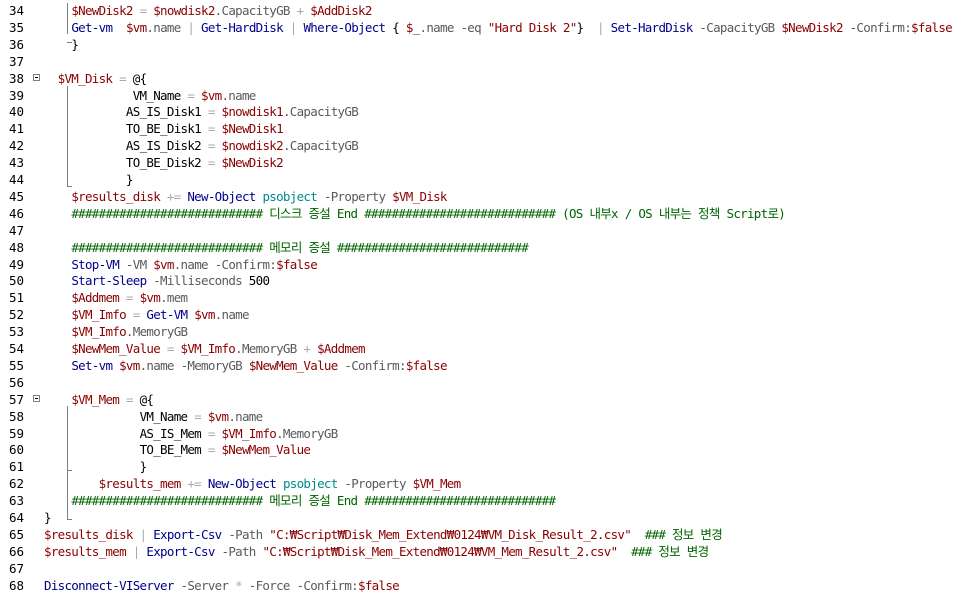 This screenshot has width=969, height=596. I want to click on code-token: $VM_Mem, so click(436, 484).